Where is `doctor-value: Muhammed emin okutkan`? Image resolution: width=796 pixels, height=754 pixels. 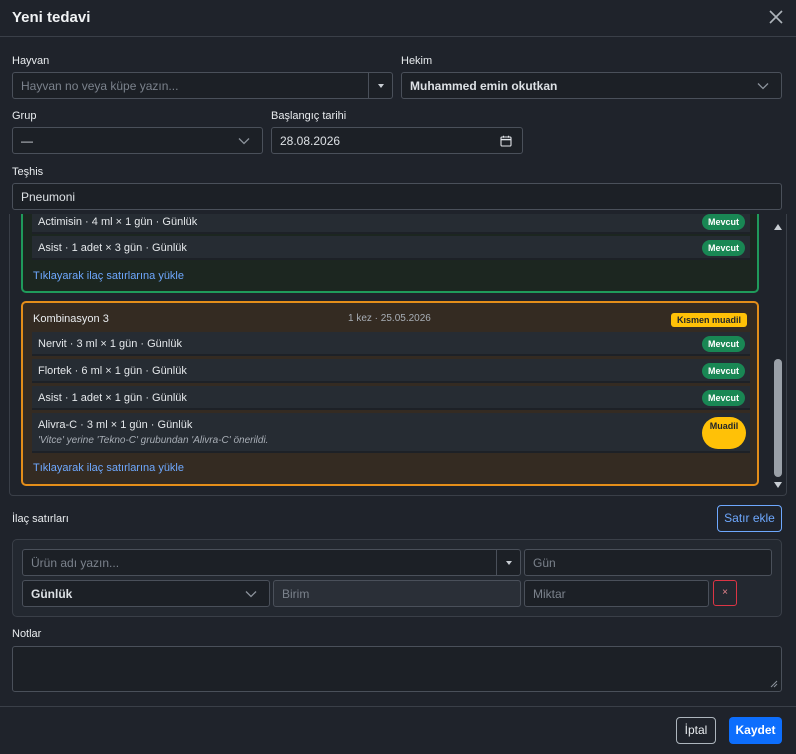
doctor-value: Muhammed emin okutkan is located at coordinates (484, 85).